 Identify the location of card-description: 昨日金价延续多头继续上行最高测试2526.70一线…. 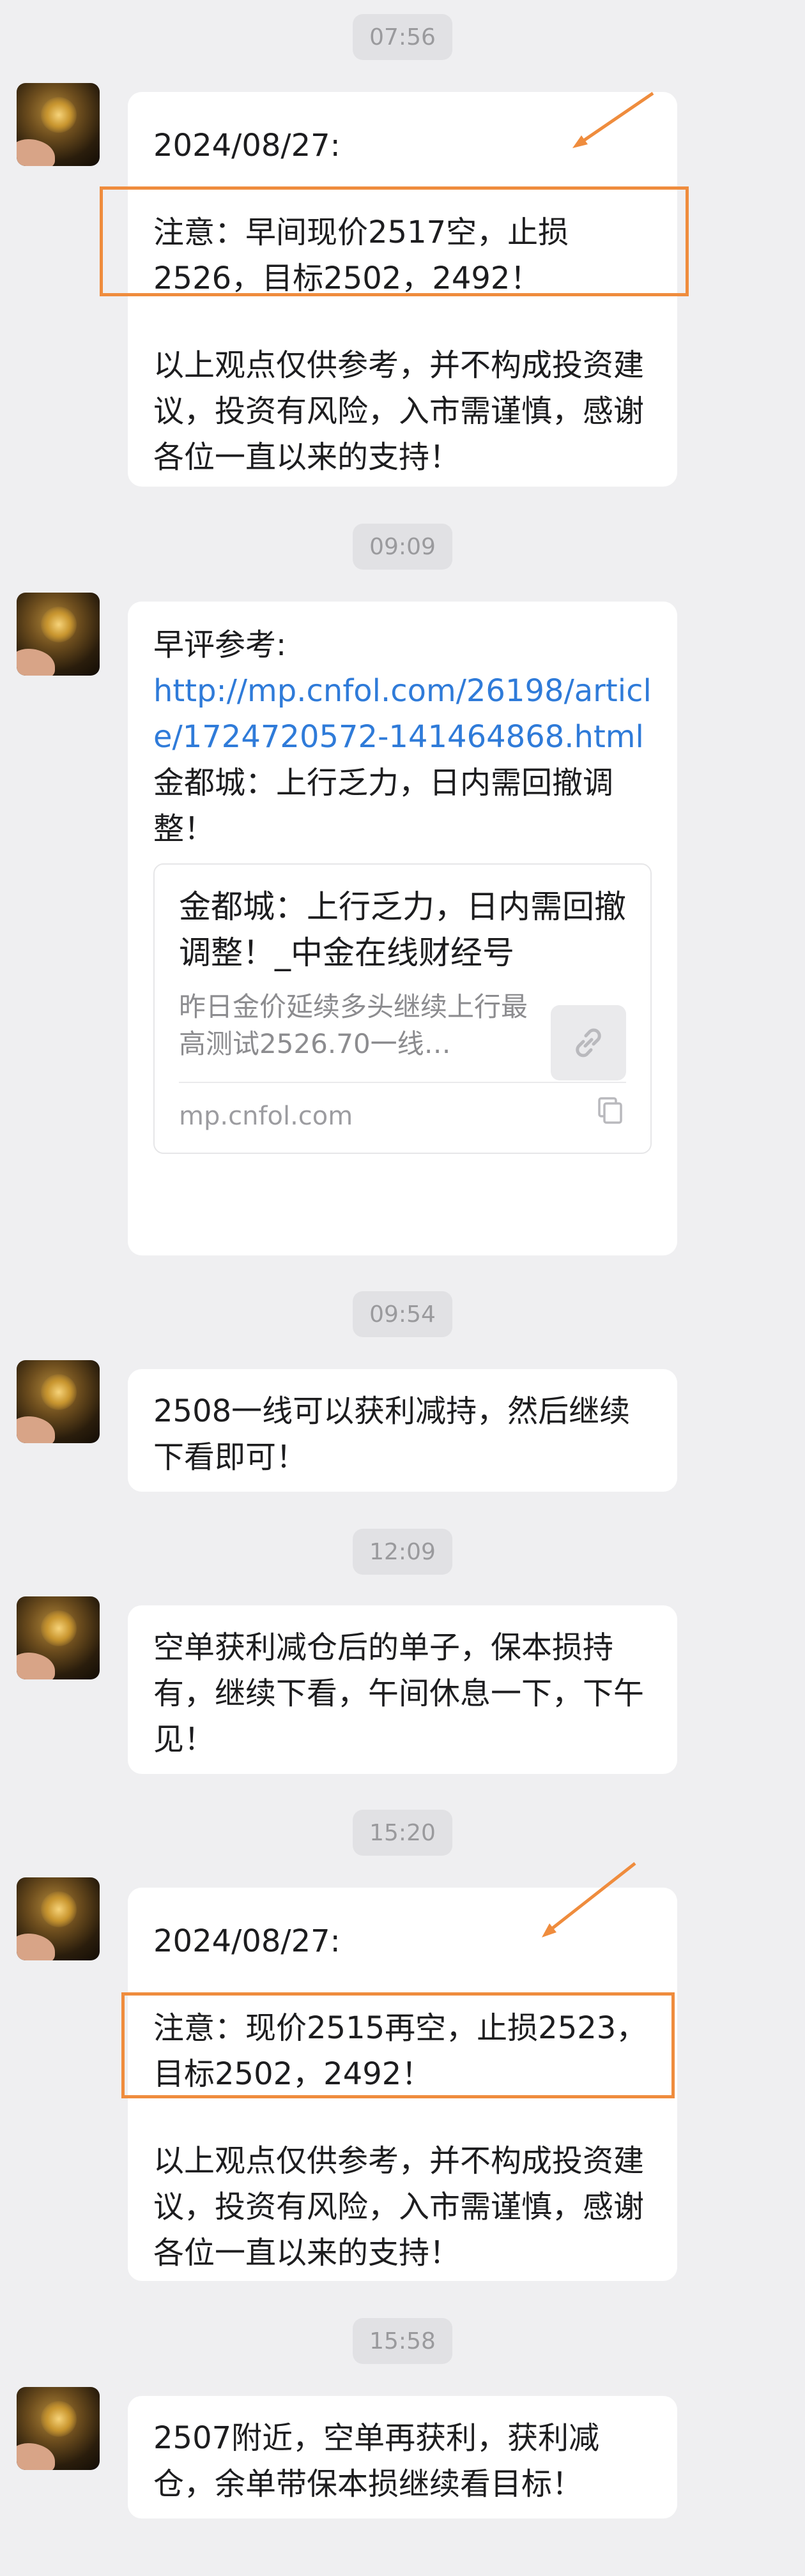
(353, 1025).